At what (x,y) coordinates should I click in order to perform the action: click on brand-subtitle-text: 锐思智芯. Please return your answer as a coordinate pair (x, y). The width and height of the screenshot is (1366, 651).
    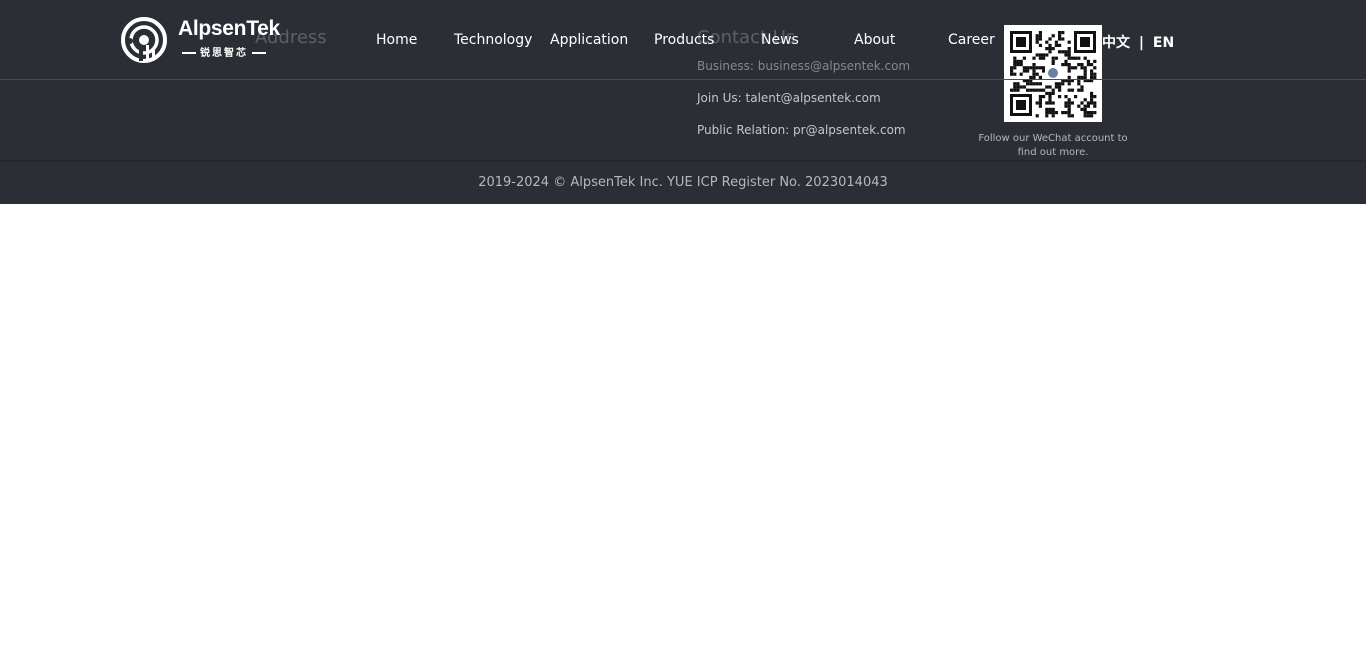
    Looking at the image, I should click on (224, 53).